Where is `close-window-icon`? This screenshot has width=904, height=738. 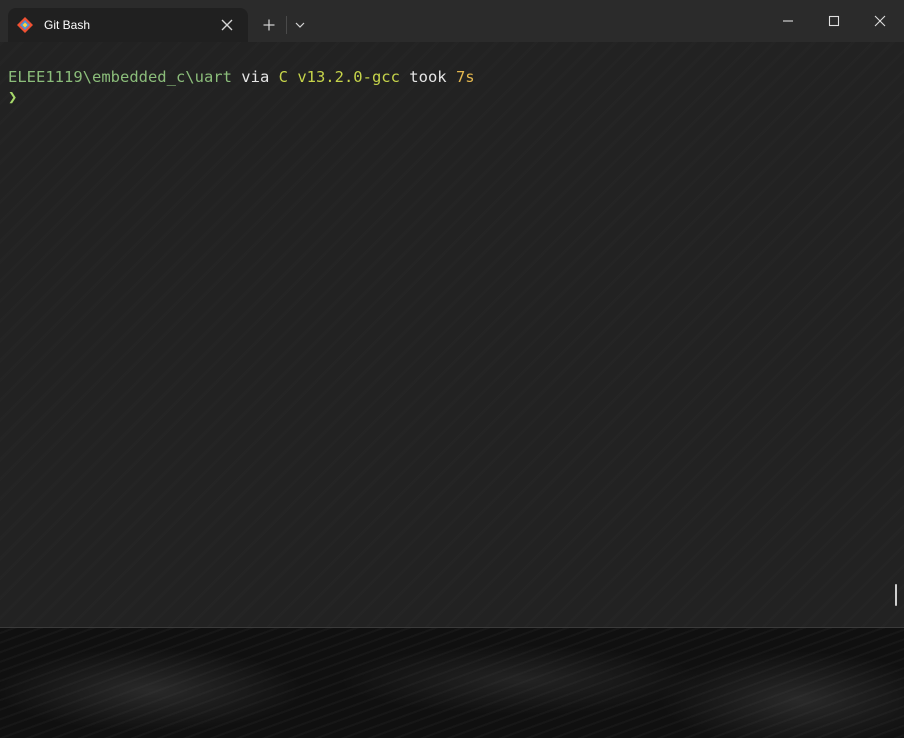
close-window-icon is located at coordinates (880, 21).